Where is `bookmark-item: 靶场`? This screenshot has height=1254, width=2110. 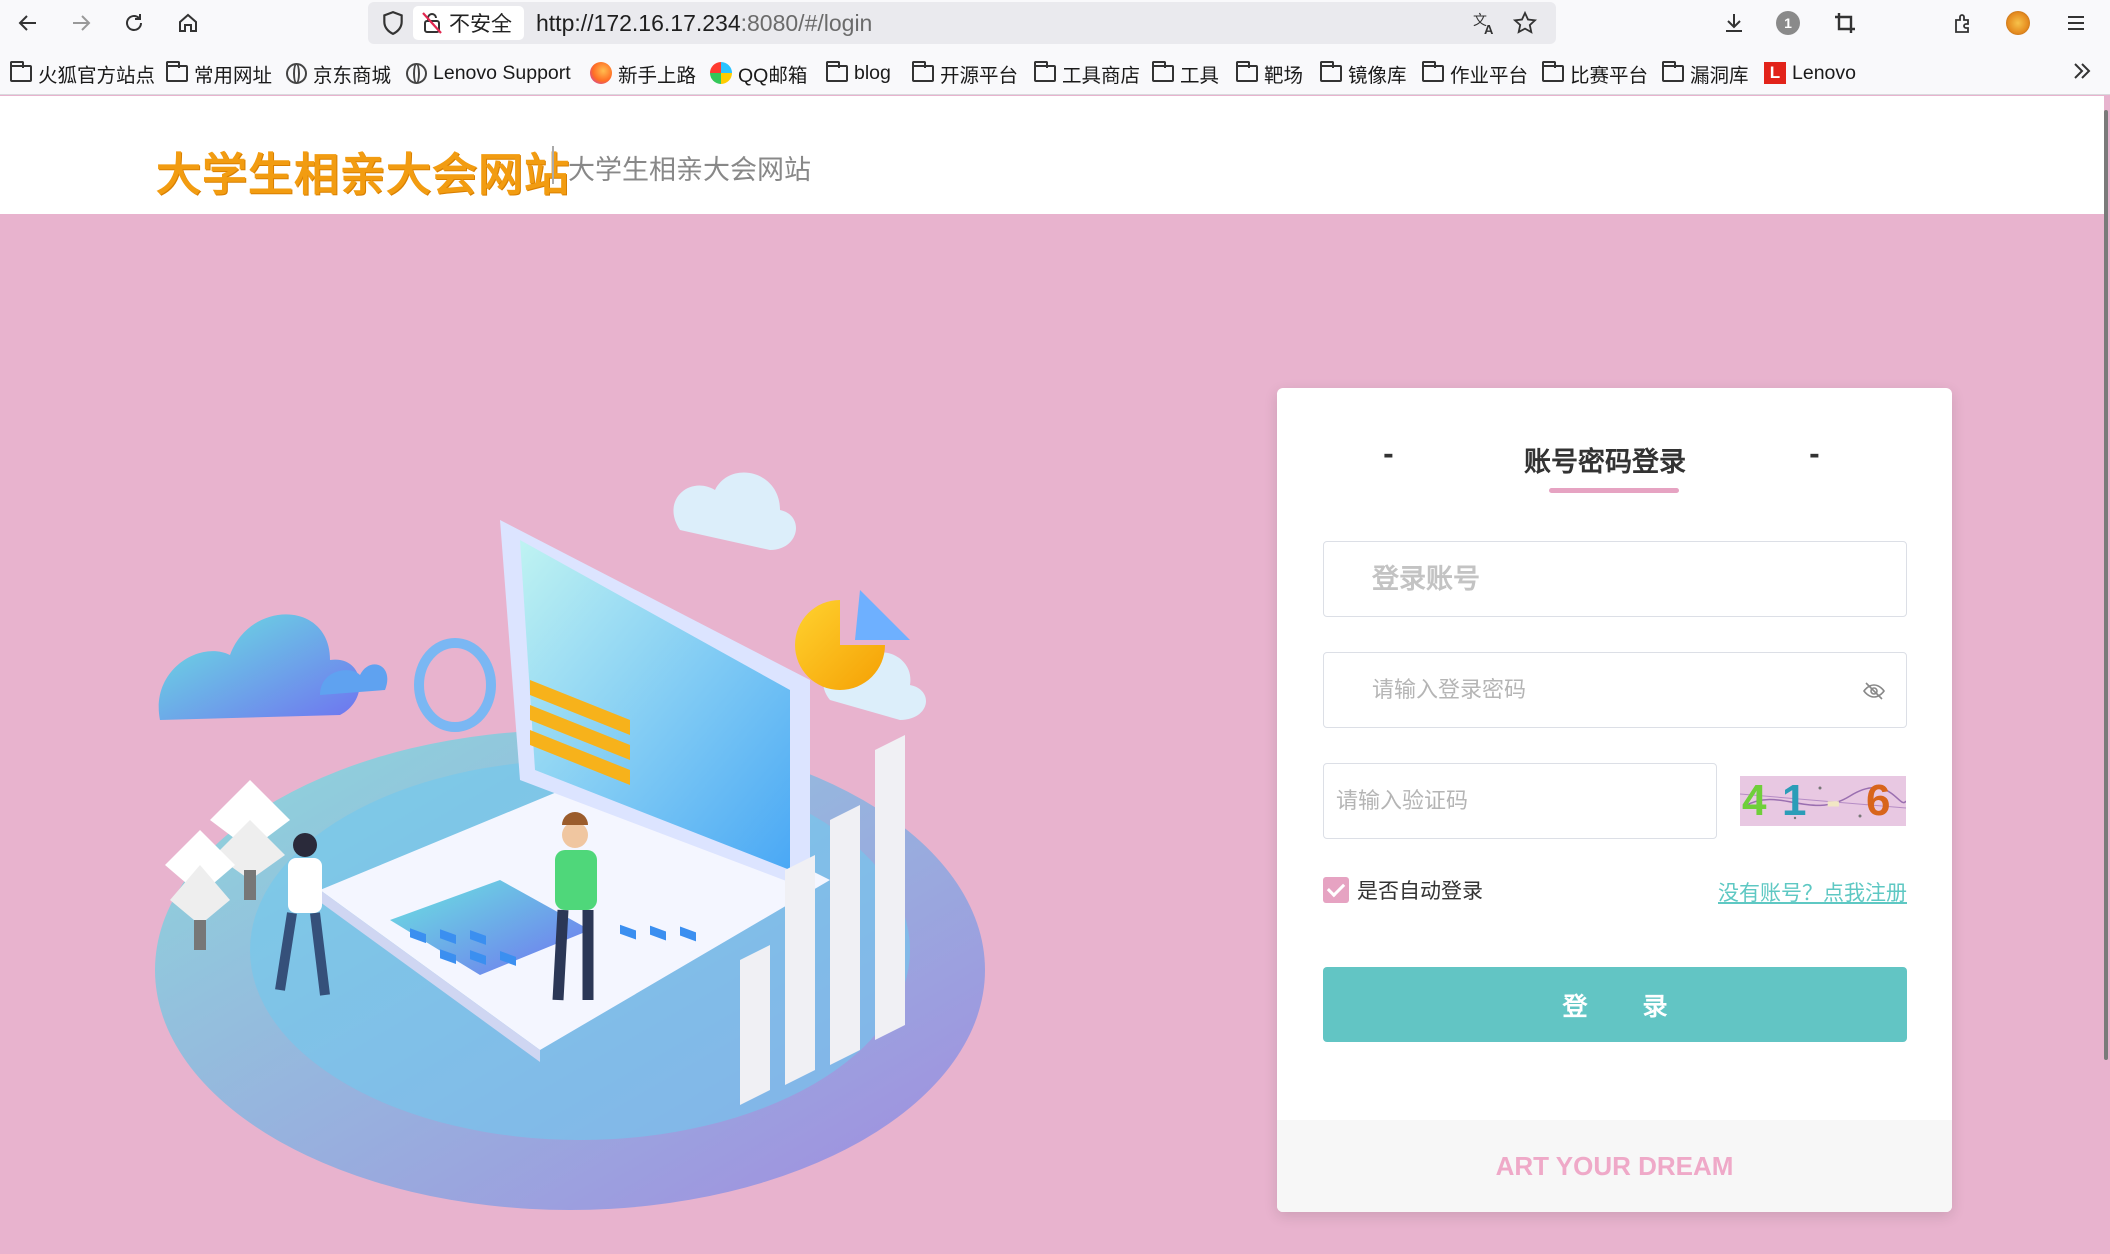 bookmark-item: 靶场 is located at coordinates (1269, 73).